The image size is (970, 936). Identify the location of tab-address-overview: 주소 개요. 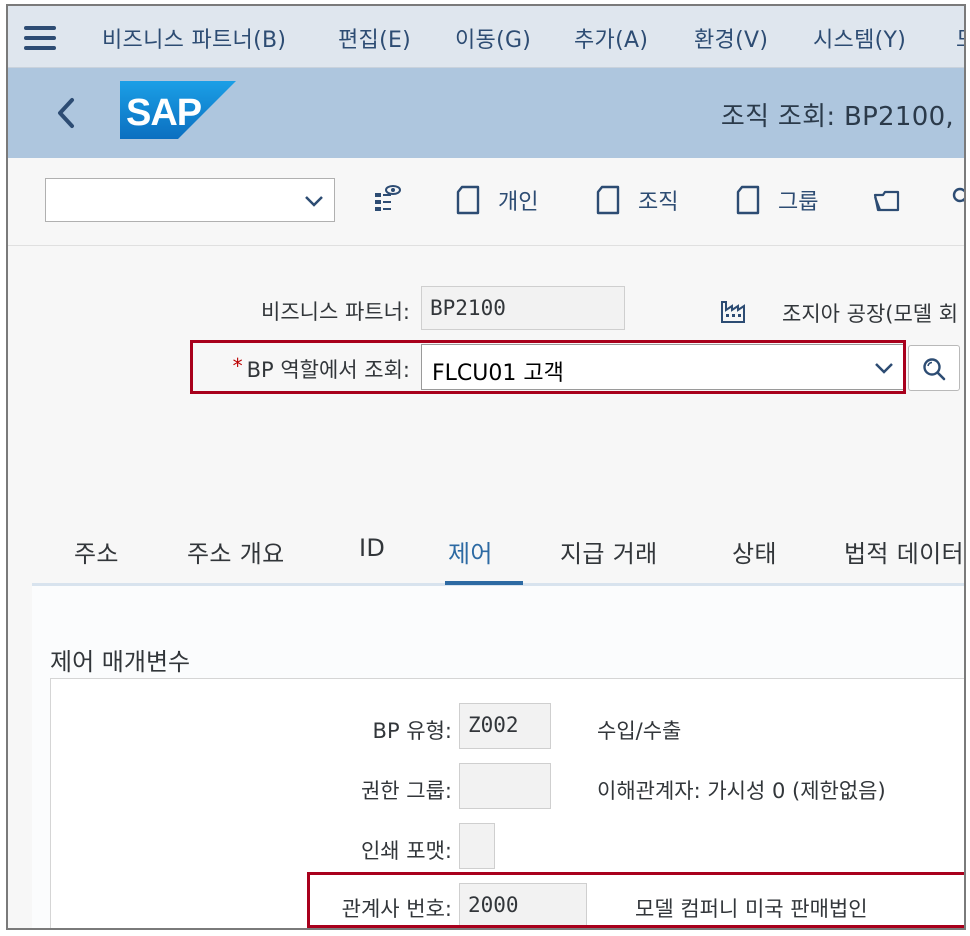
(235, 551).